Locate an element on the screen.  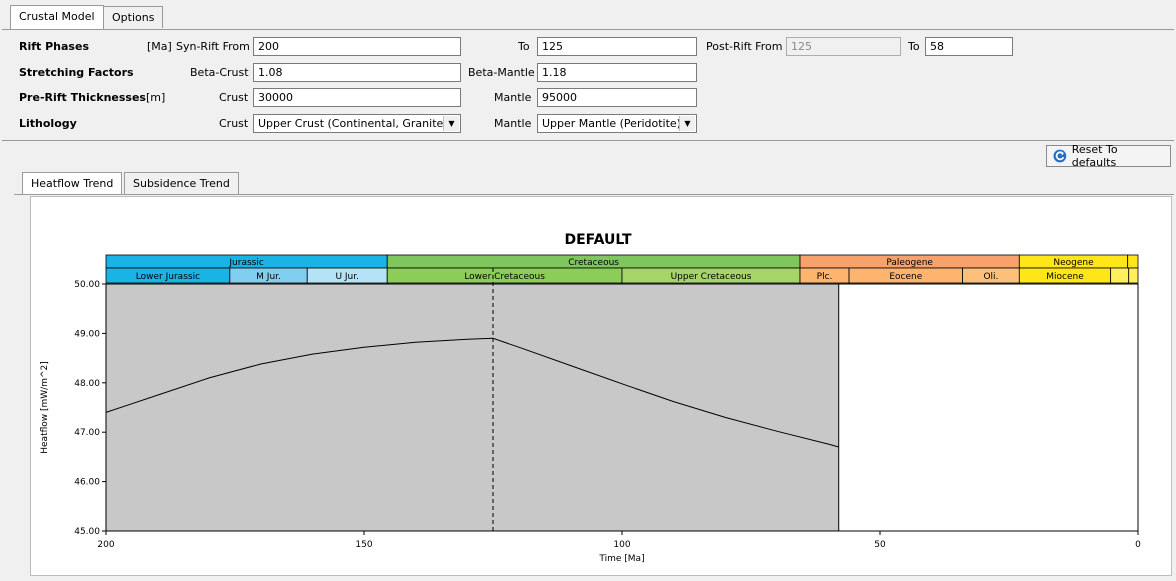
stretching-factors-label: Stretching Factors is located at coordinates (76, 72).